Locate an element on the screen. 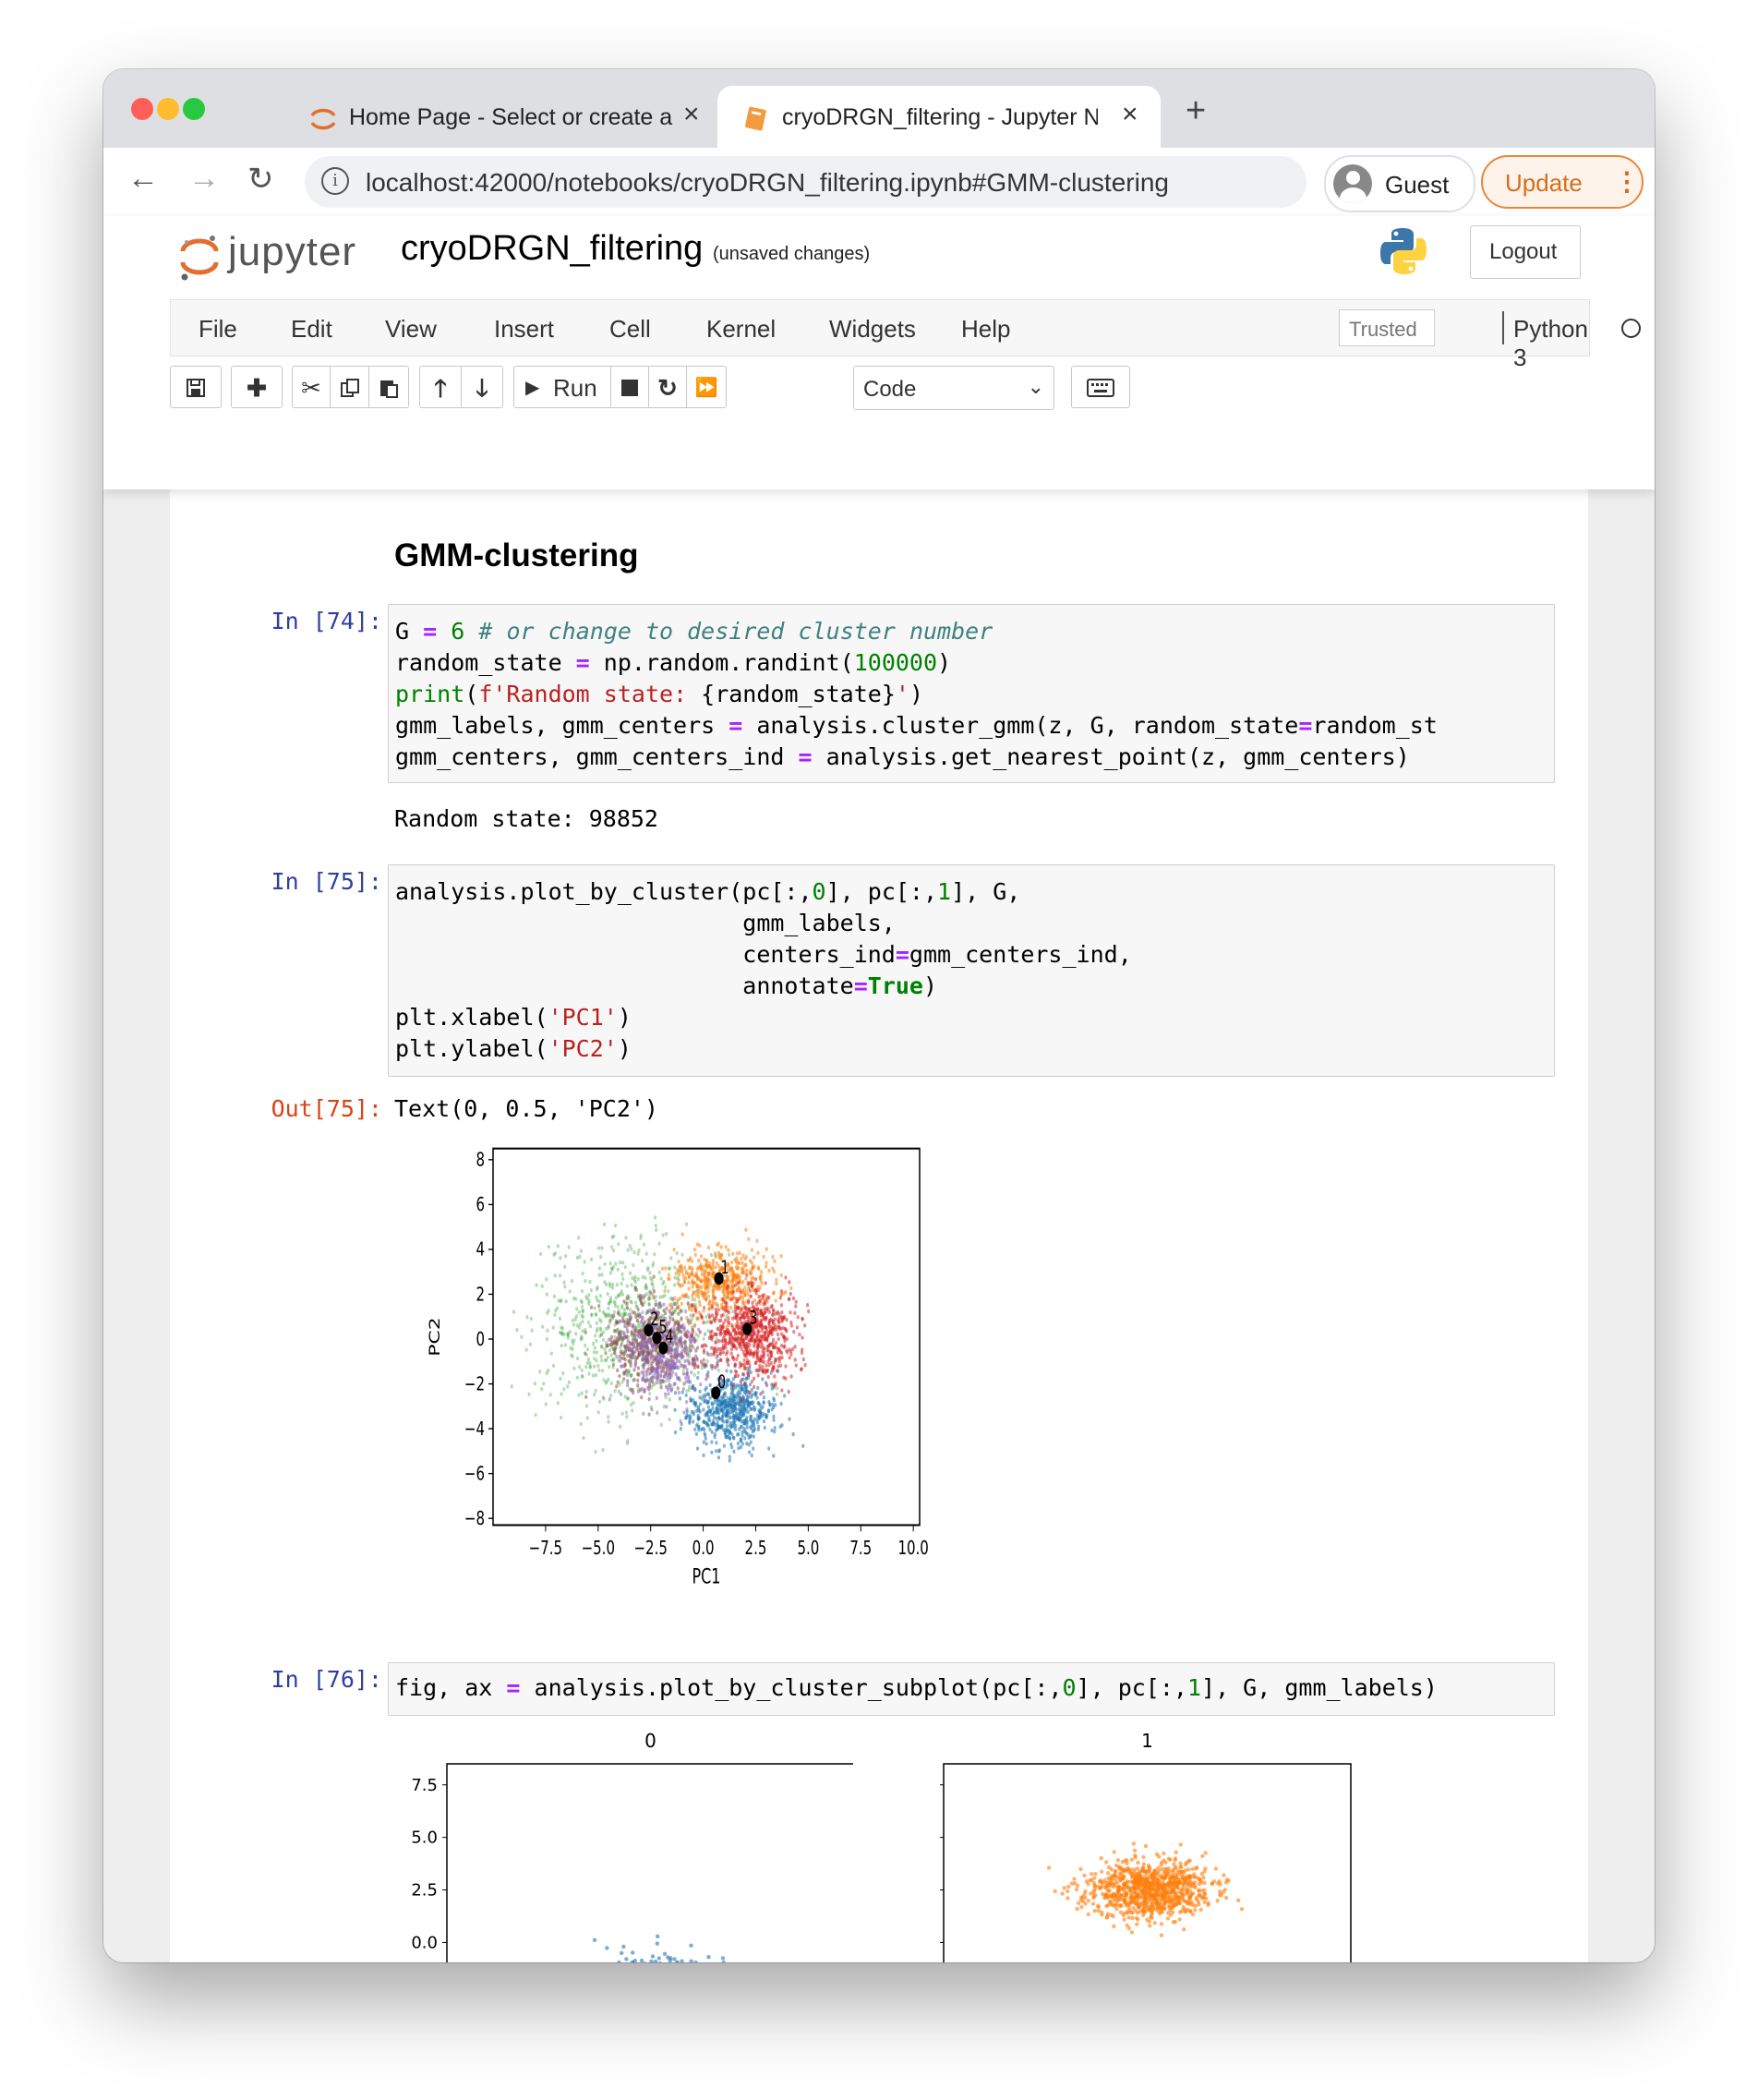 This screenshot has height=2100, width=1758. notebook-toolbar: ✚ ✂ 🡑 🡓 ▶︎ Run ↻ ⏩ Code ⌄ is located at coordinates (678, 389).